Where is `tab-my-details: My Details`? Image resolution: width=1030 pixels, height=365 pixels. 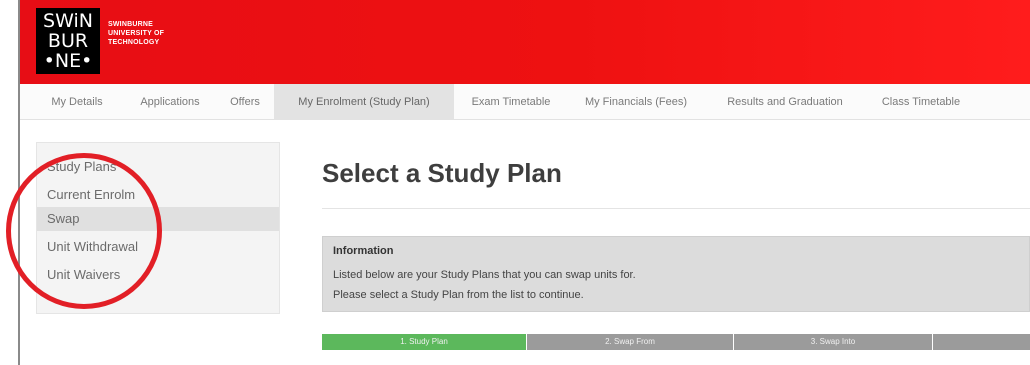
tab-my-details: My Details is located at coordinates (77, 102).